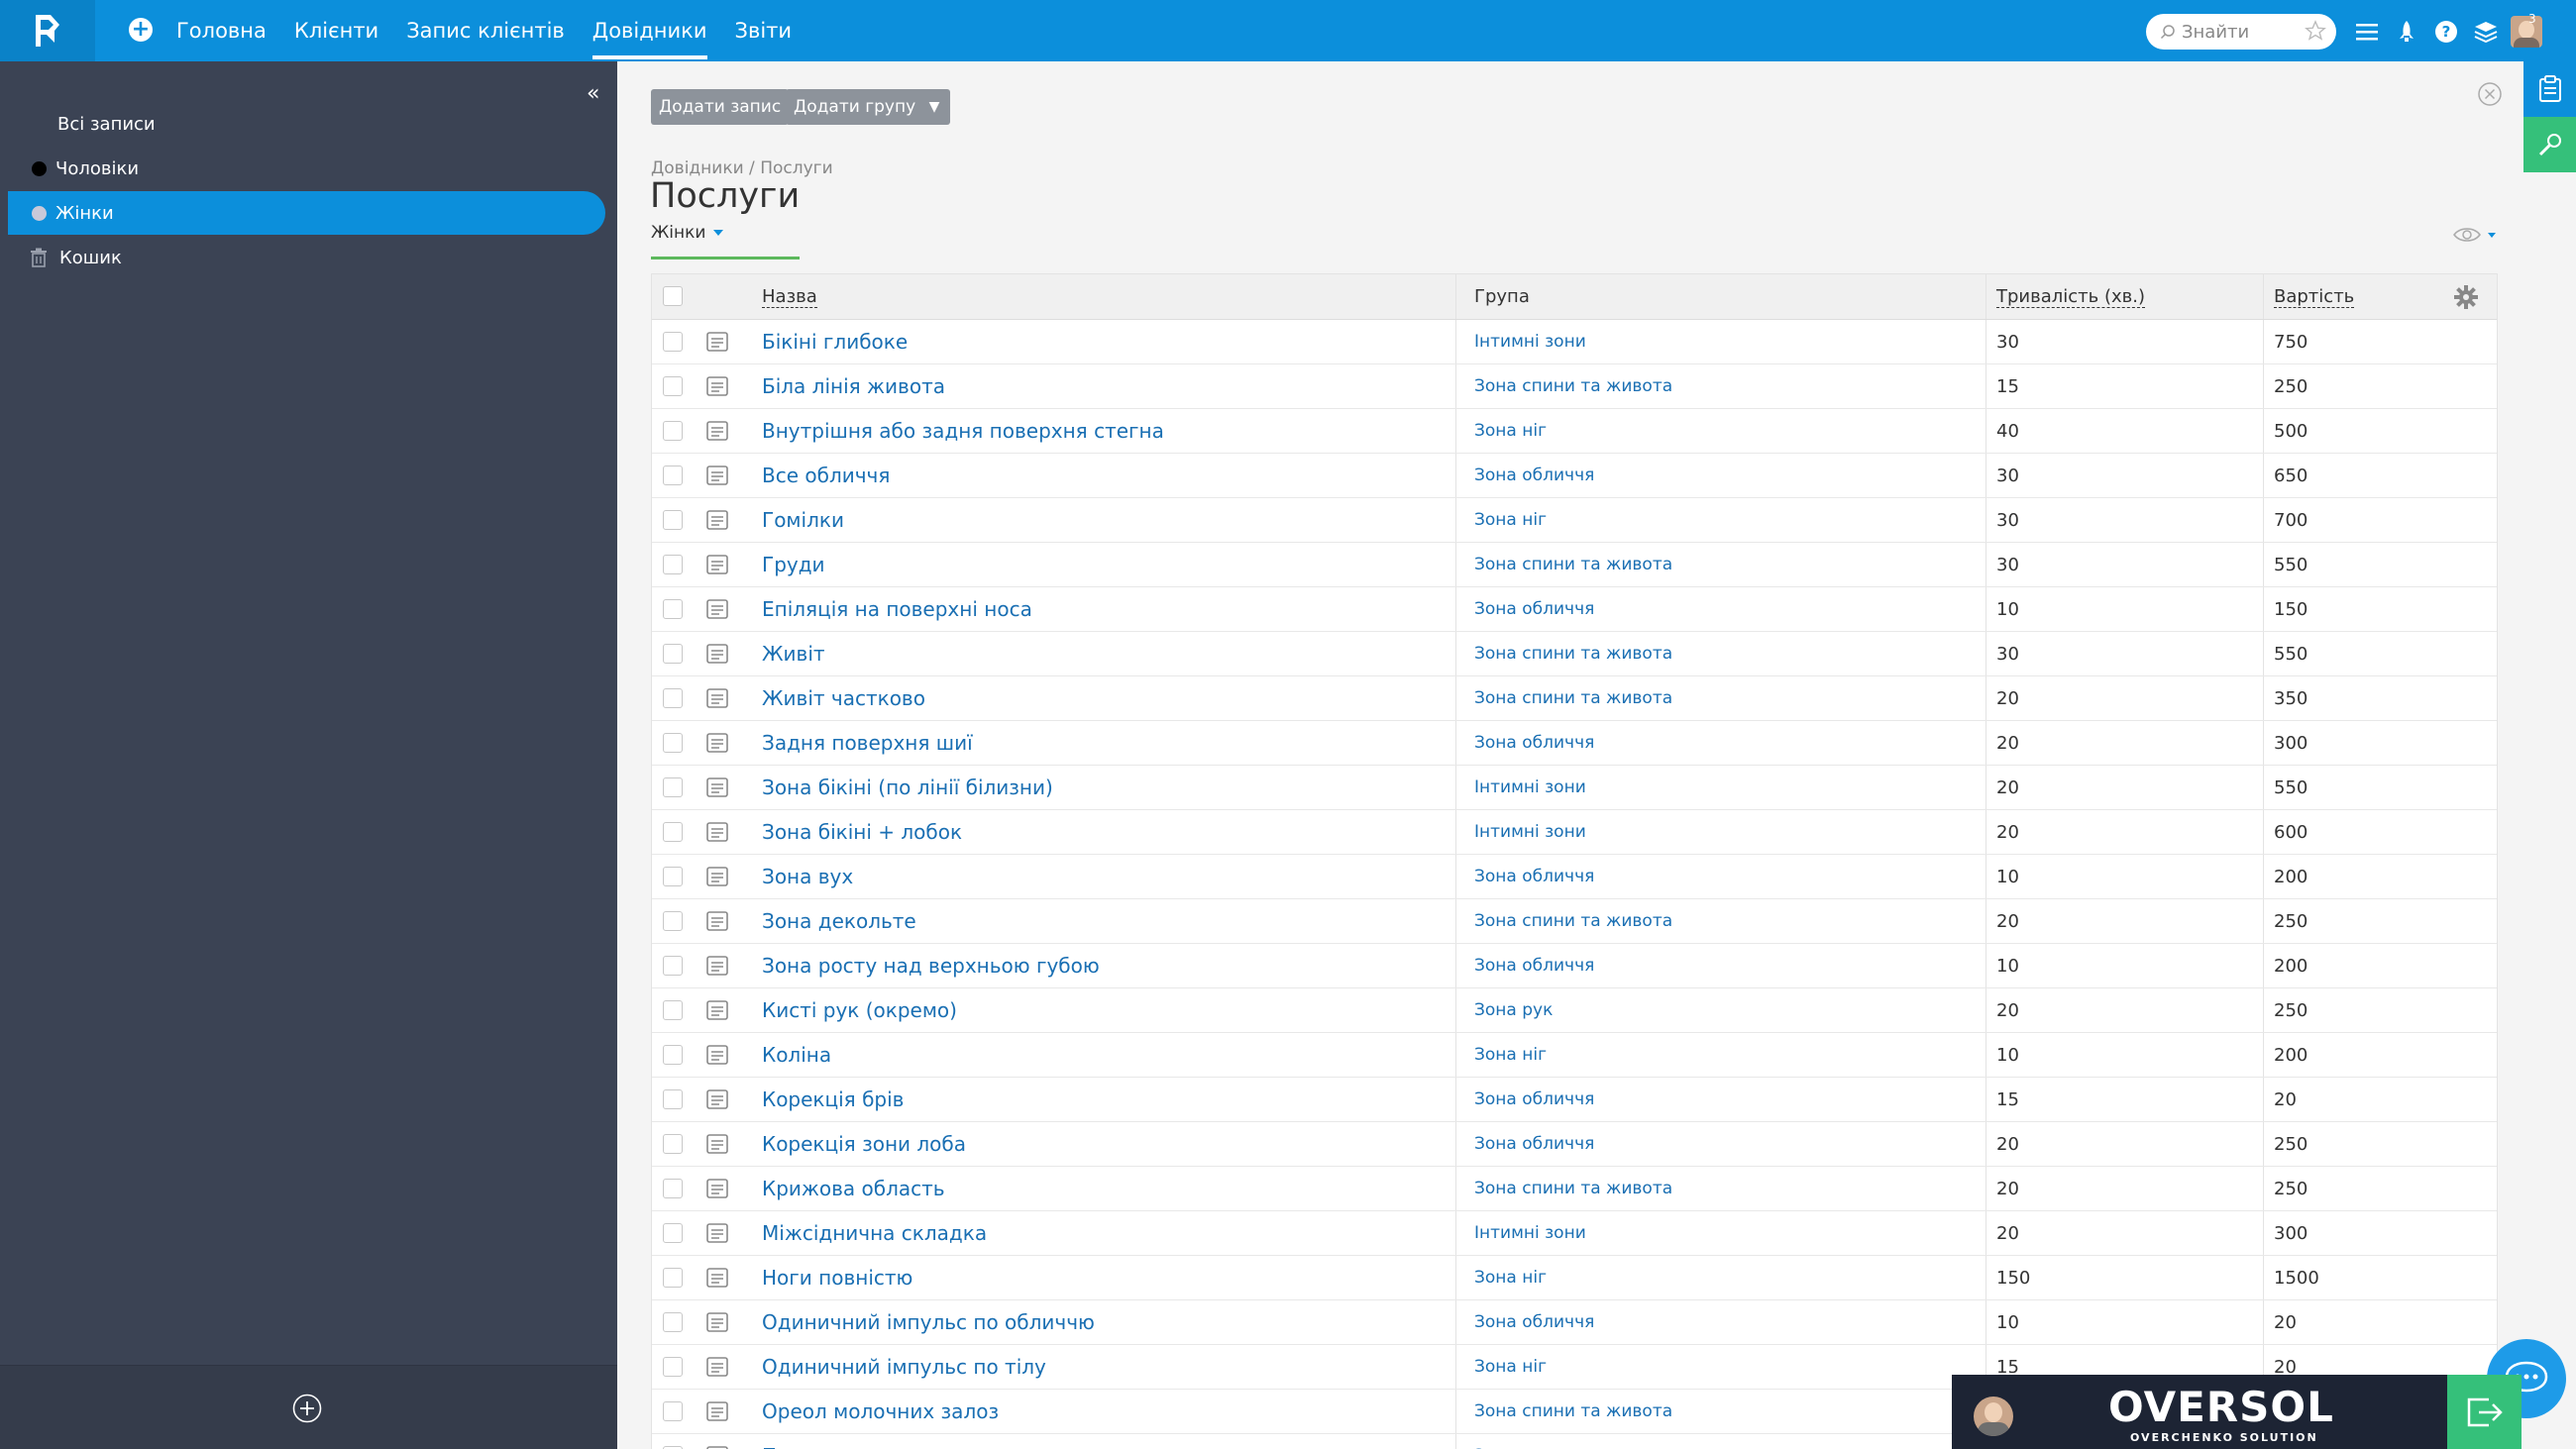  I want to click on service-name-link: Живіт частково, so click(843, 698).